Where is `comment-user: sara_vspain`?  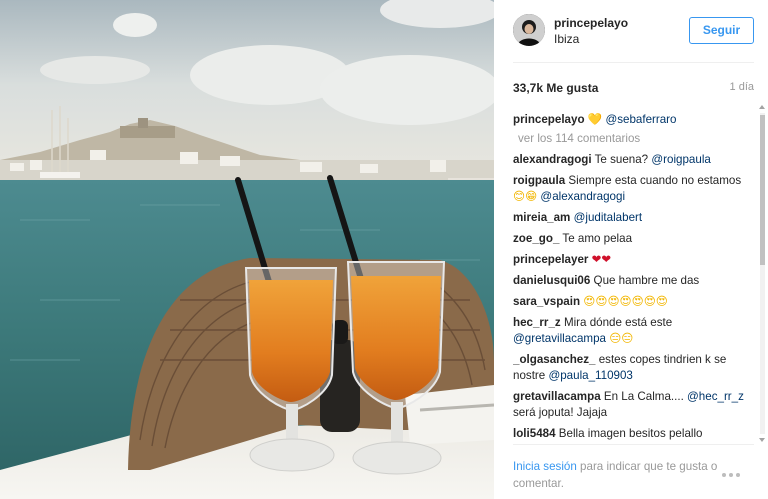 comment-user: sara_vspain is located at coordinates (546, 301).